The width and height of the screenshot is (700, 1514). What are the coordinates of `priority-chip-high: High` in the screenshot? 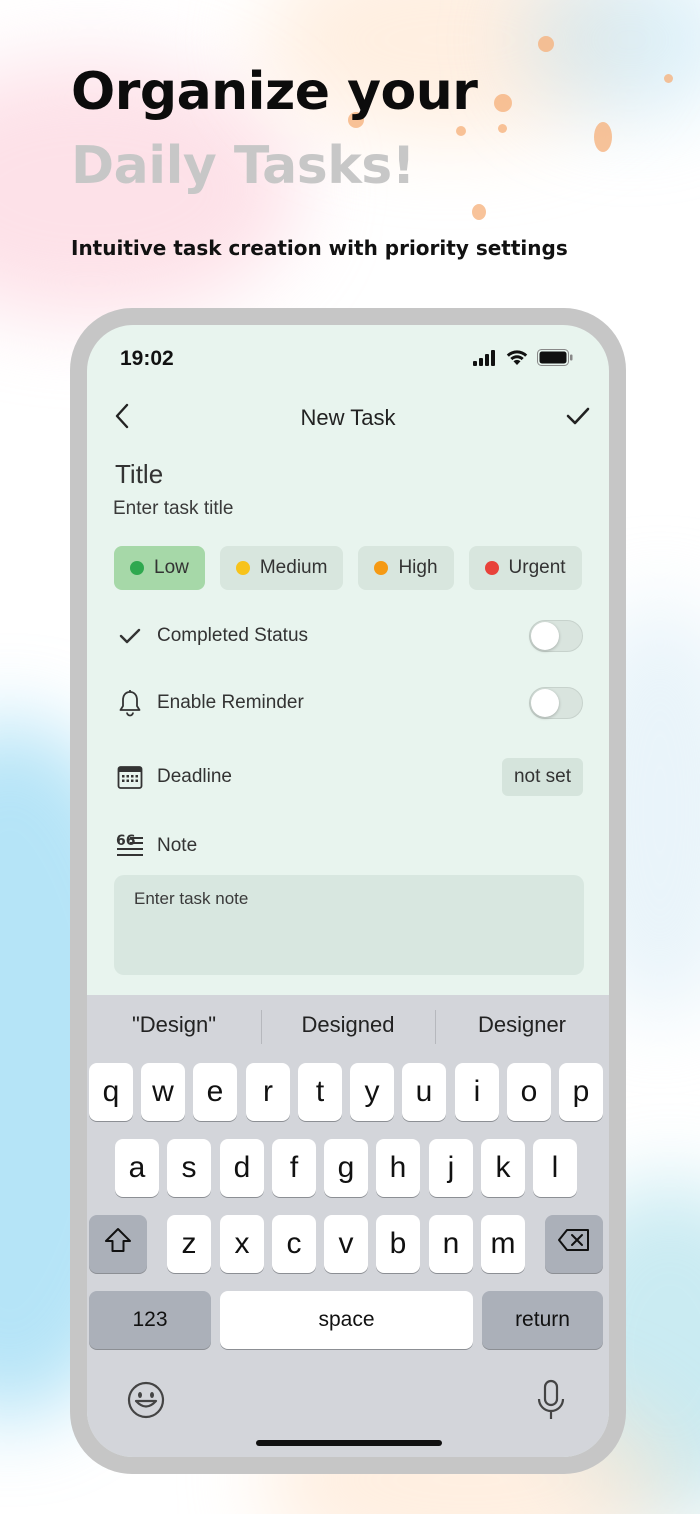 It's located at (406, 568).